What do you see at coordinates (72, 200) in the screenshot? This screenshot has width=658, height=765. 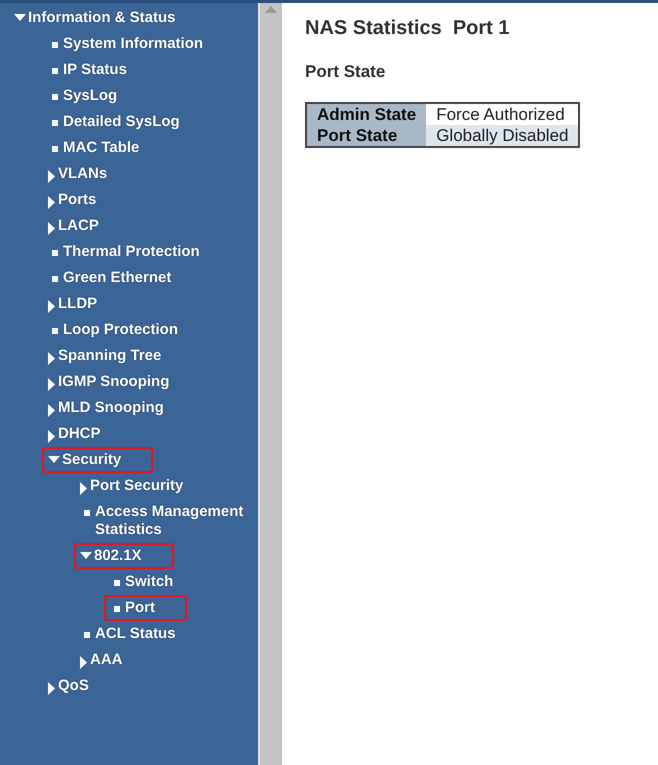 I see `menu-item: Ports` at bounding box center [72, 200].